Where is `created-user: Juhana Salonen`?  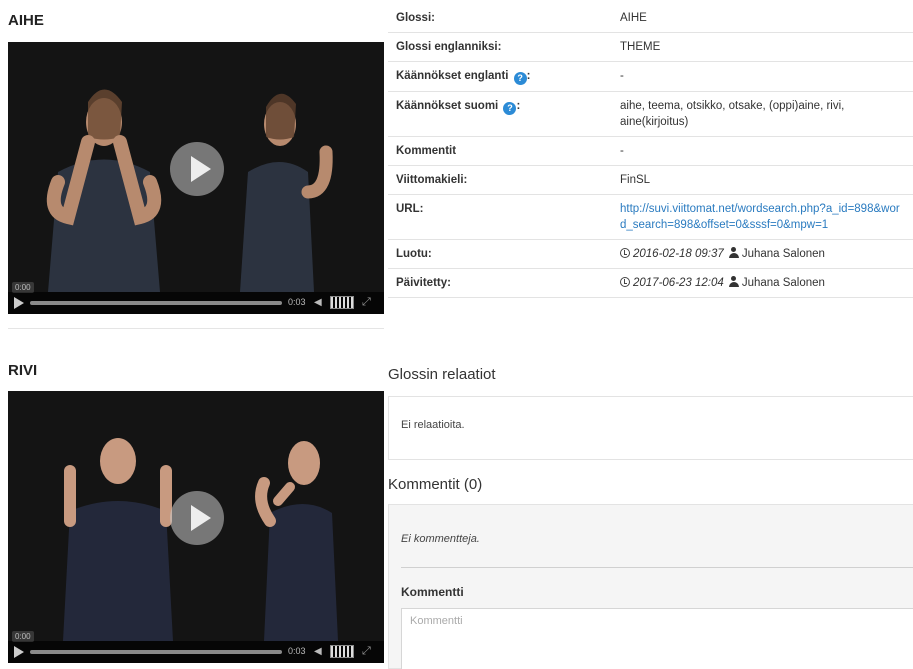
created-user: Juhana Salonen is located at coordinates (783, 254).